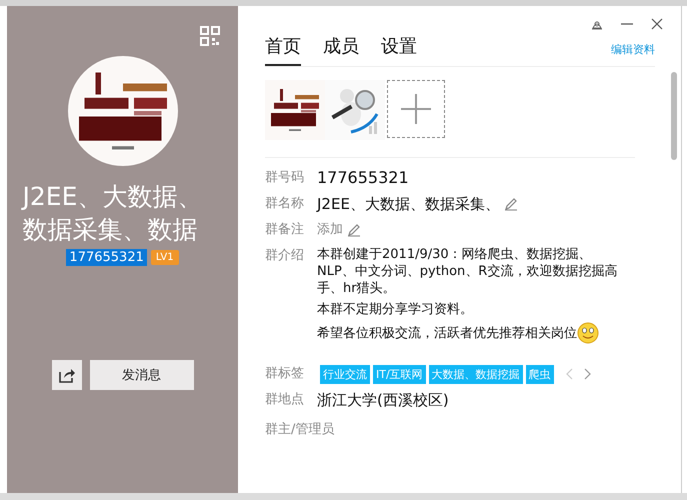 The width and height of the screenshot is (687, 500). I want to click on tag: 大数据、数据挖掘, so click(475, 374).